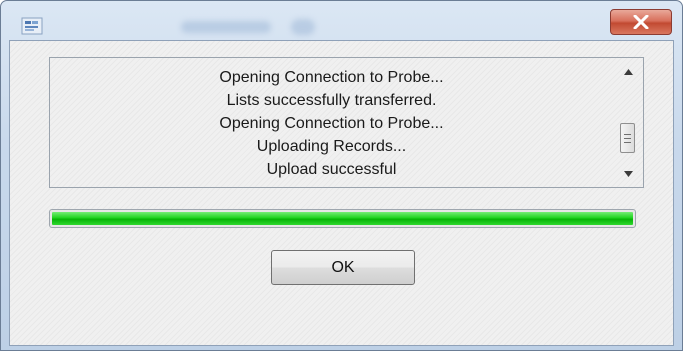 The height and width of the screenshot is (351, 683). I want to click on arrow-down-icon, so click(628, 174).